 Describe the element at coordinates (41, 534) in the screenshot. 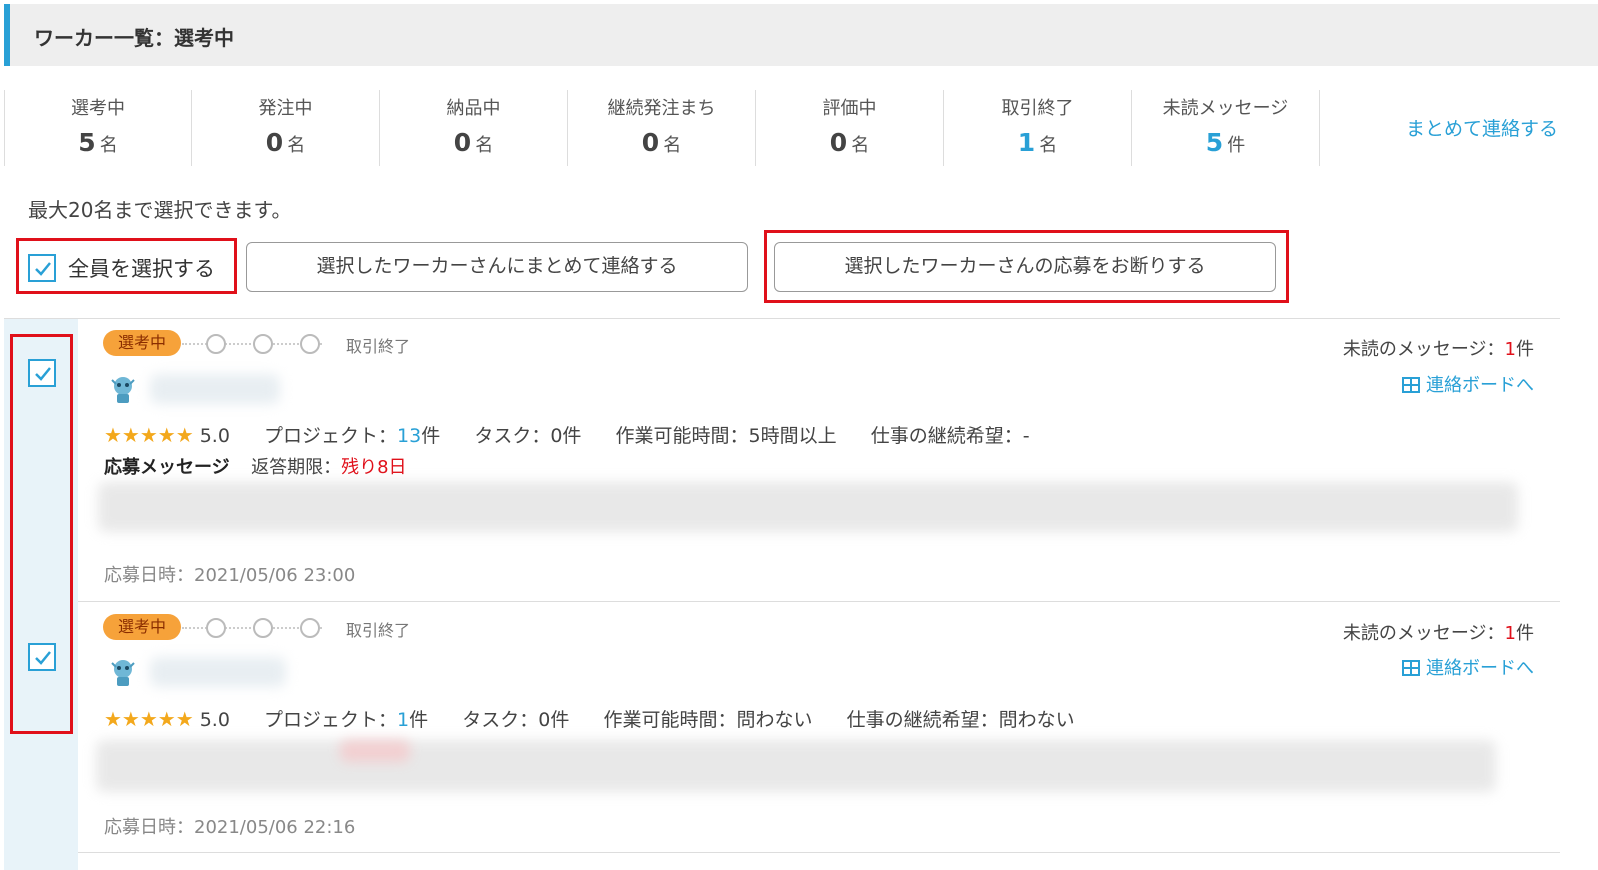

I see `row-checkbox-highlight` at that location.